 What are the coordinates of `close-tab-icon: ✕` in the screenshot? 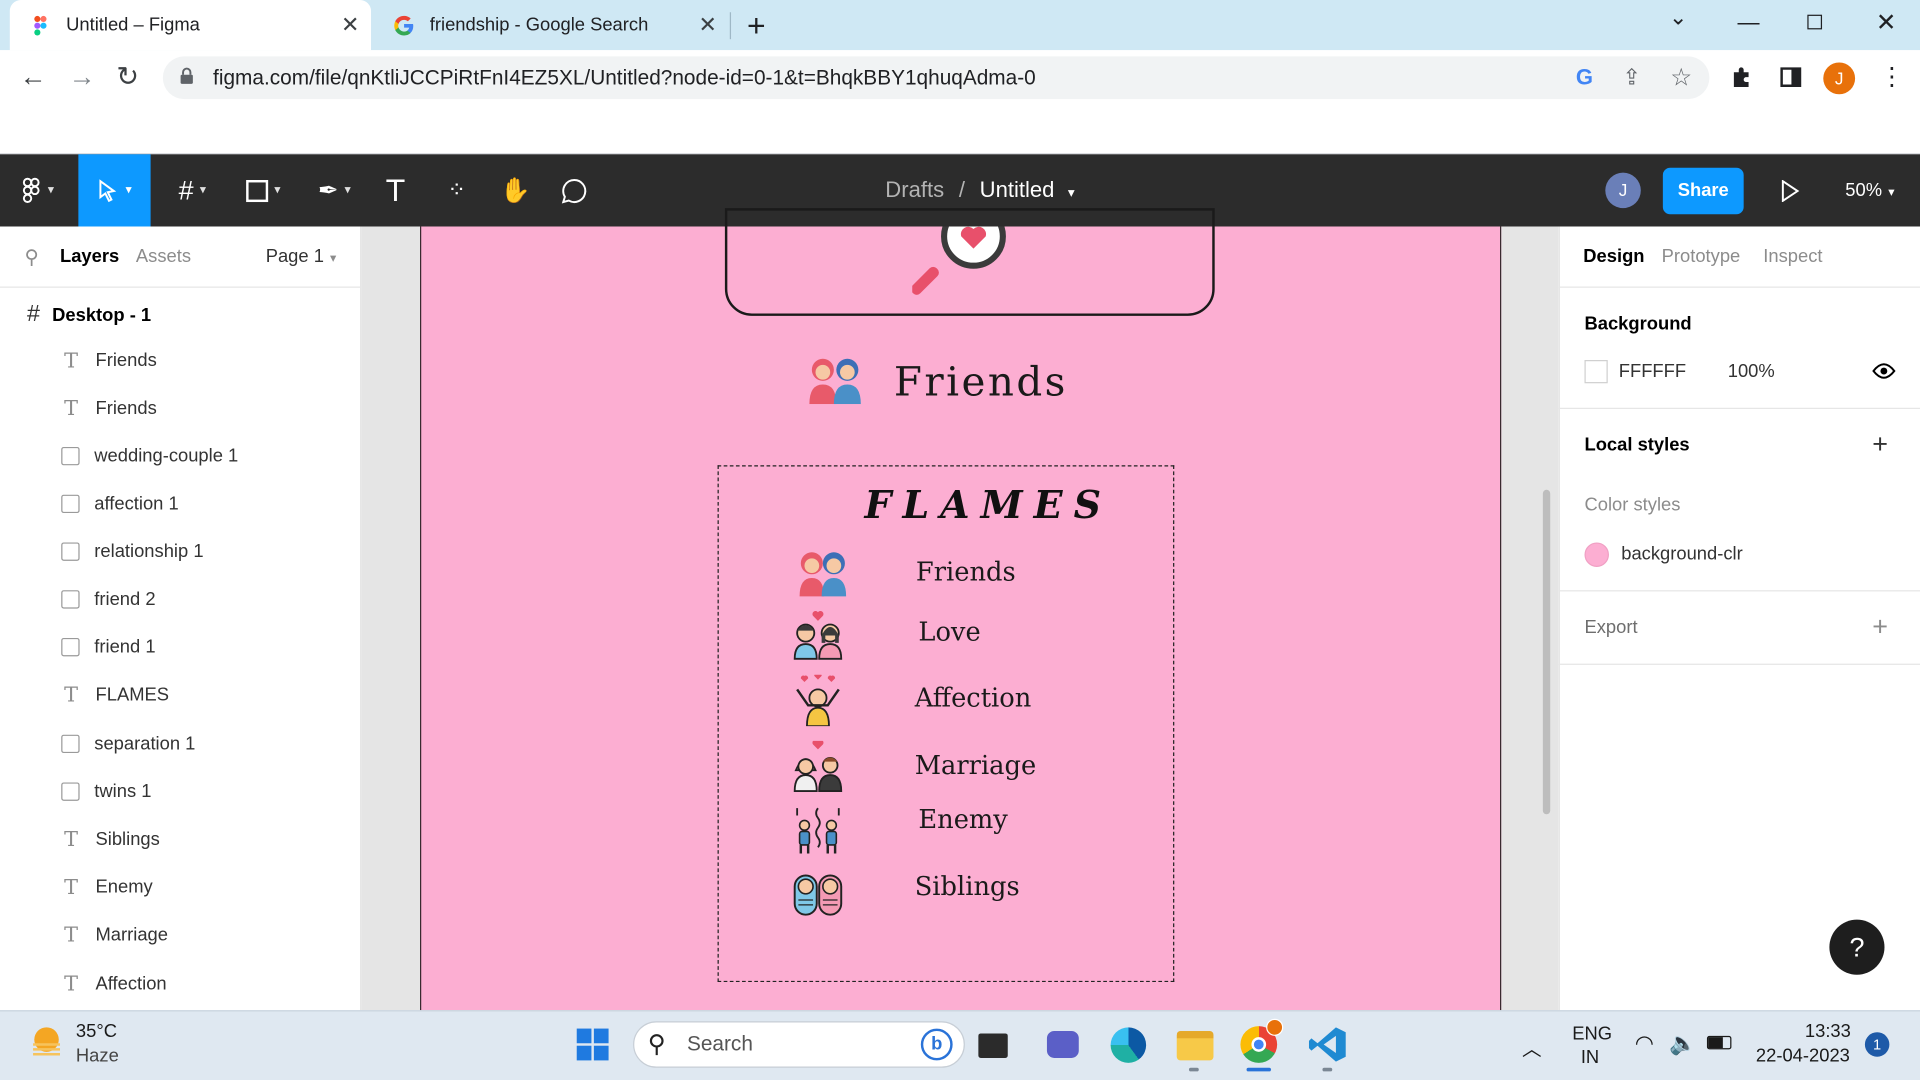 It's located at (708, 25).